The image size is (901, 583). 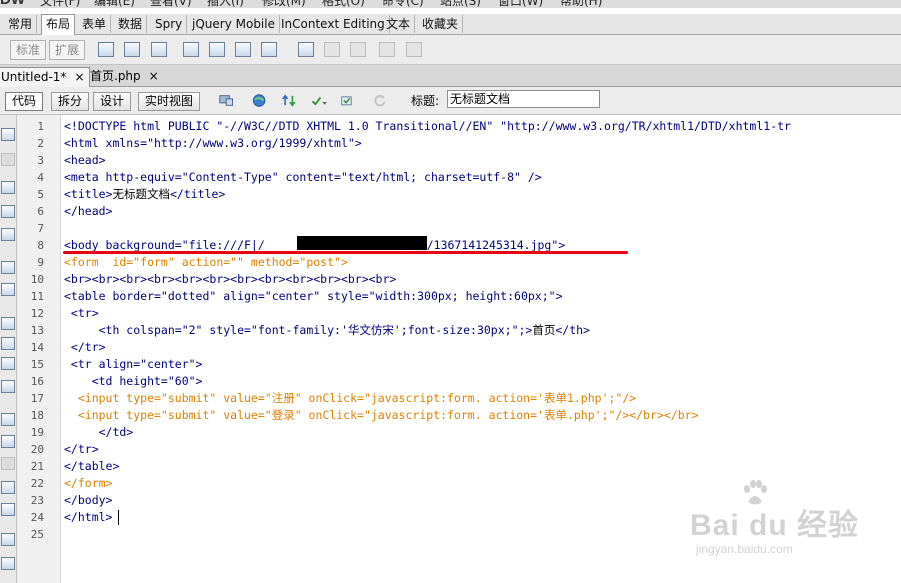 I want to click on menu-site: 站点(S), so click(x=460, y=4).